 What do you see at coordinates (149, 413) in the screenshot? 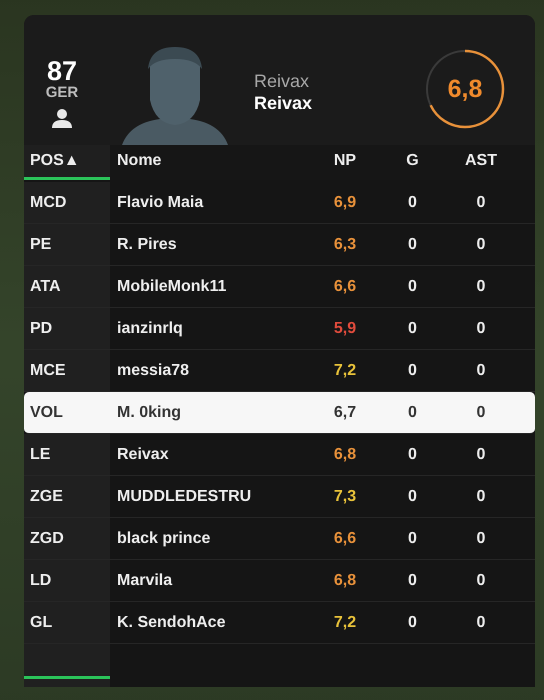
I see `name-cell: M. 0king` at bounding box center [149, 413].